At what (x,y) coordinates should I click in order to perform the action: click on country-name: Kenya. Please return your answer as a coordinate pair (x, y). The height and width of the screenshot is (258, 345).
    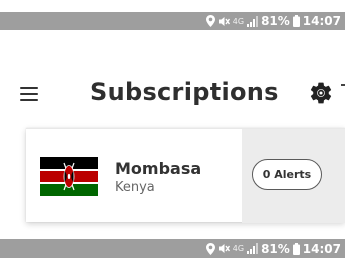
    Looking at the image, I should click on (135, 187).